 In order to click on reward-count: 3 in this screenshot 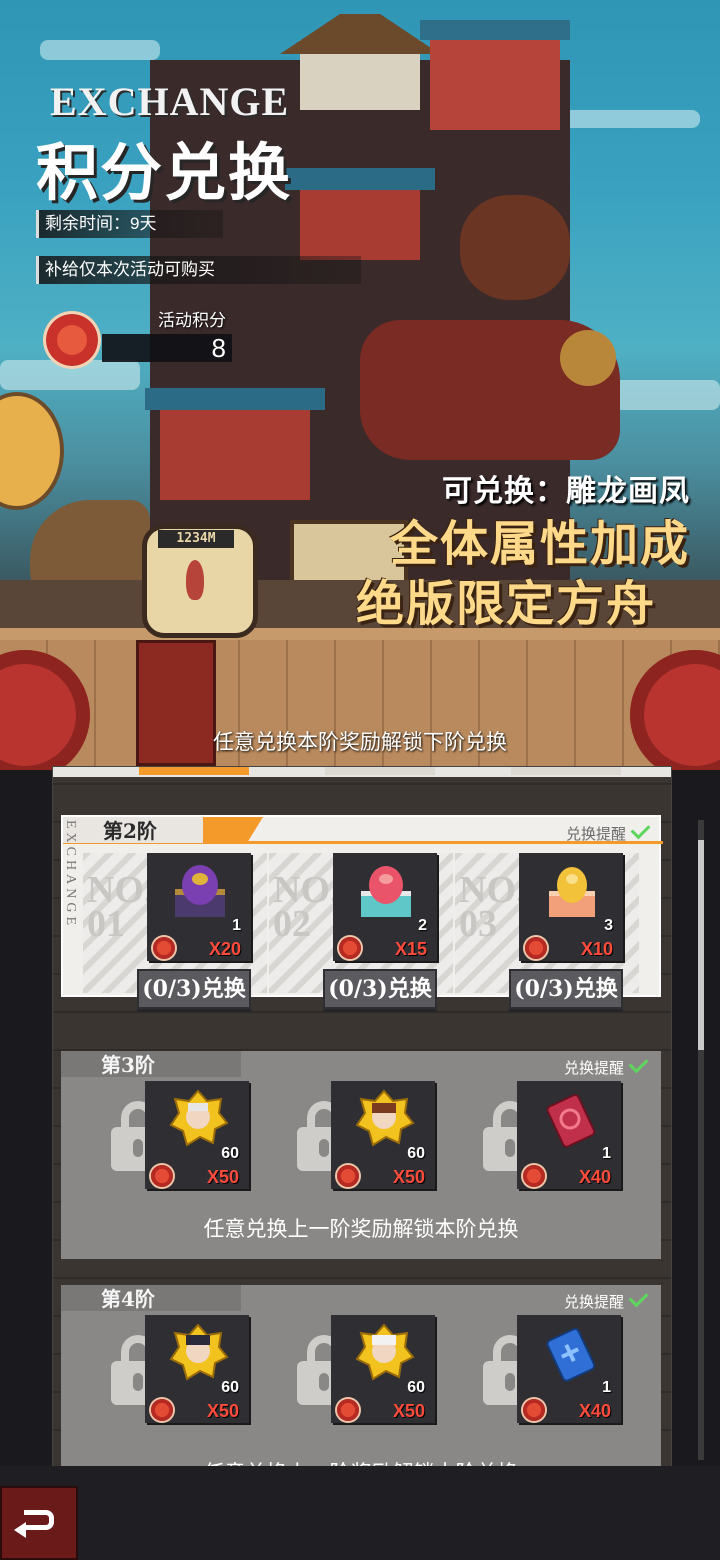, I will do `click(608, 925)`.